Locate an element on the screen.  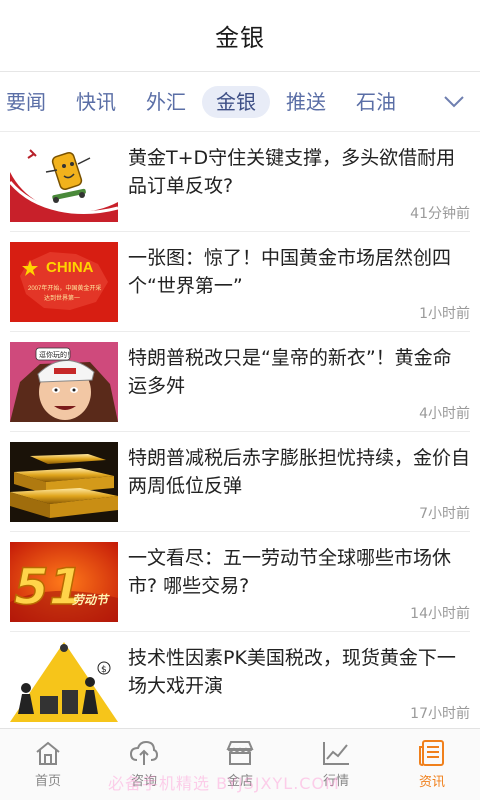
news-thumbnail-caricature: 逗你玩的！ is located at coordinates (64, 382).